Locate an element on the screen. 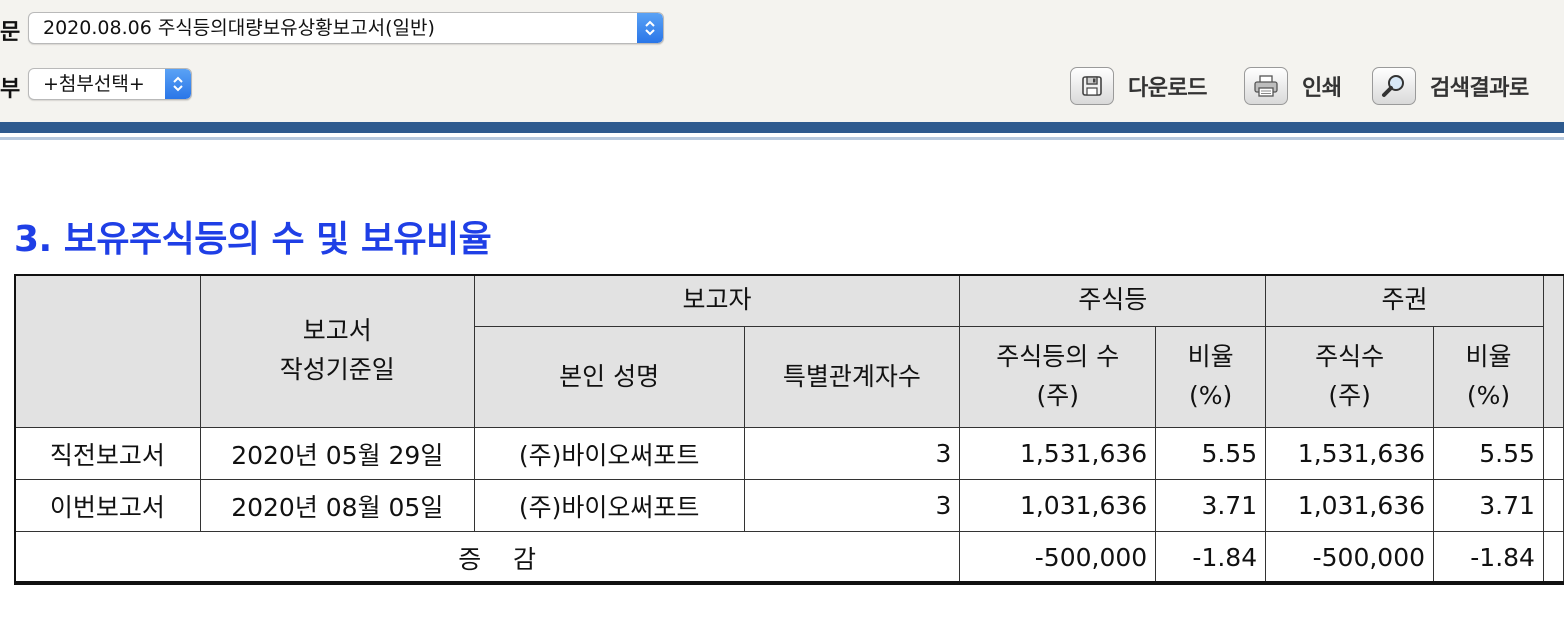 The image size is (1564, 618). row-stock-count: 1,531,636 is located at coordinates (1058, 453).